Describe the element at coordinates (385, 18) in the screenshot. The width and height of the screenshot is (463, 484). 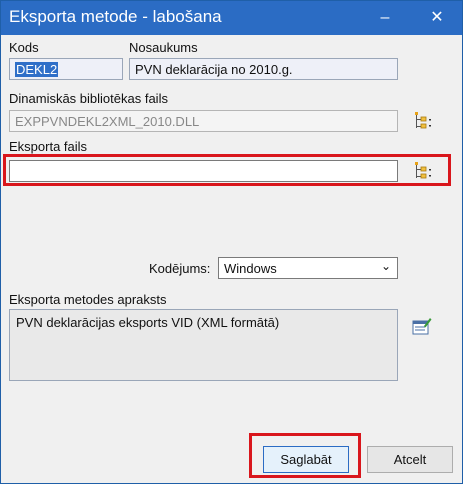
I see `minimize-button: –` at that location.